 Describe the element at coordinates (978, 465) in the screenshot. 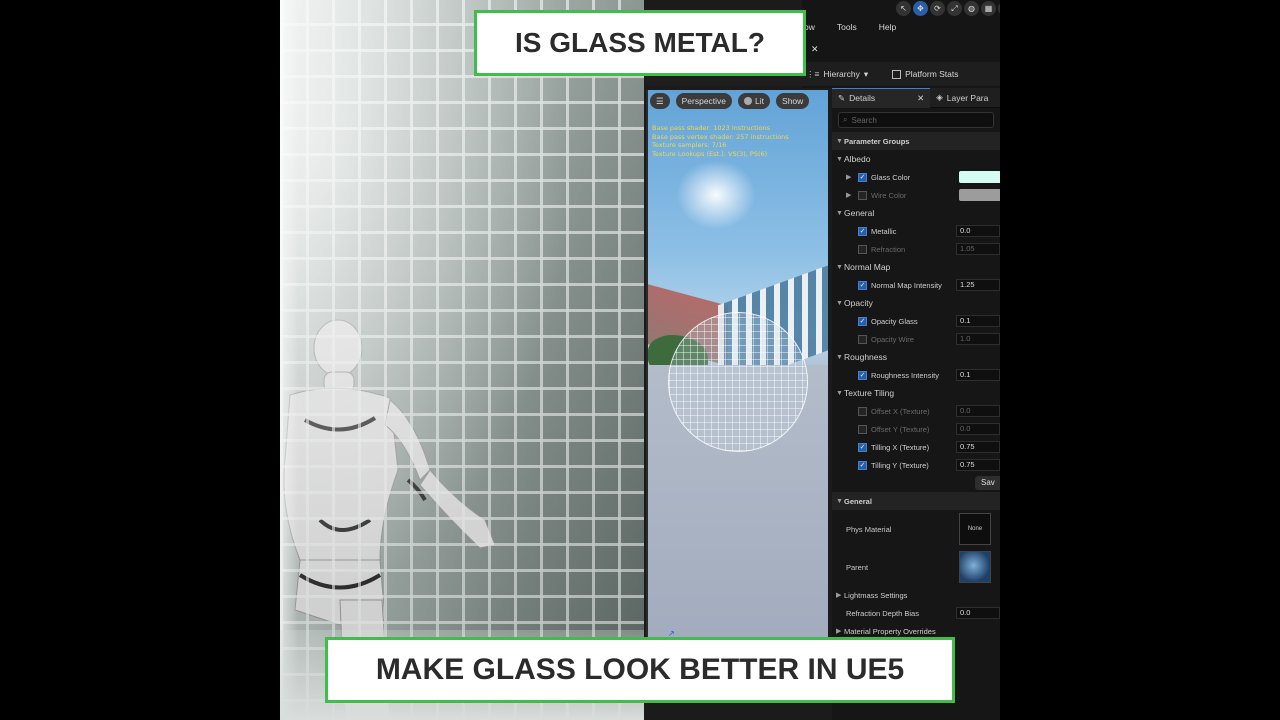

I see `tiling-y-value-field: 0.75` at that location.